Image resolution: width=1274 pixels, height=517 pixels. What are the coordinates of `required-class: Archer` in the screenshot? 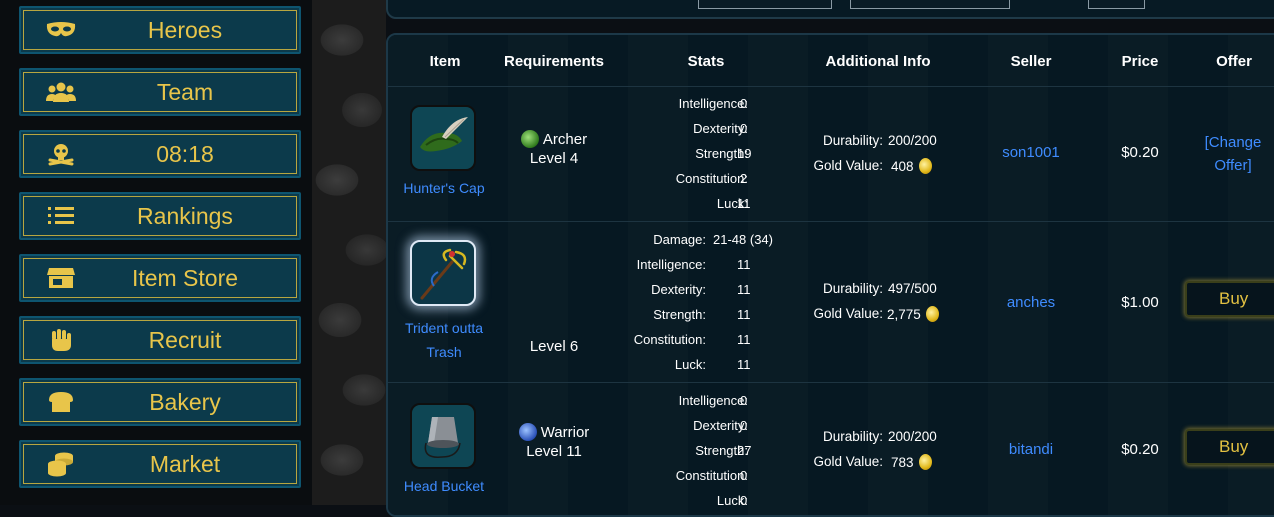 It's located at (565, 139).